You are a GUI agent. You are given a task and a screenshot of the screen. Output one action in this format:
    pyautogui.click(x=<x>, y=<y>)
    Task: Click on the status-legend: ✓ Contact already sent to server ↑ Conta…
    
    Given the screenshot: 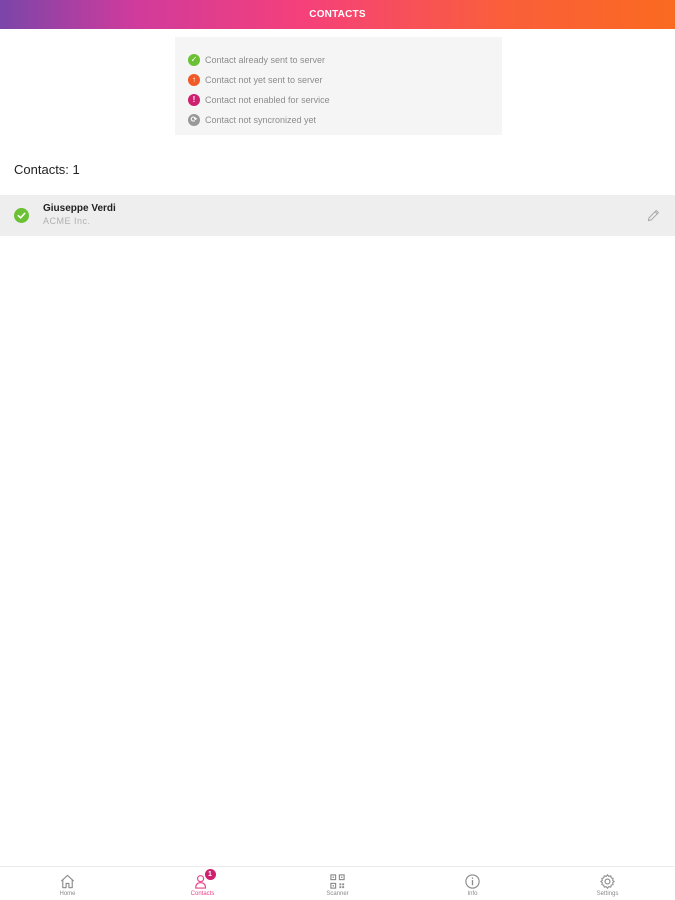 What is the action you would take?
    pyautogui.click(x=338, y=86)
    